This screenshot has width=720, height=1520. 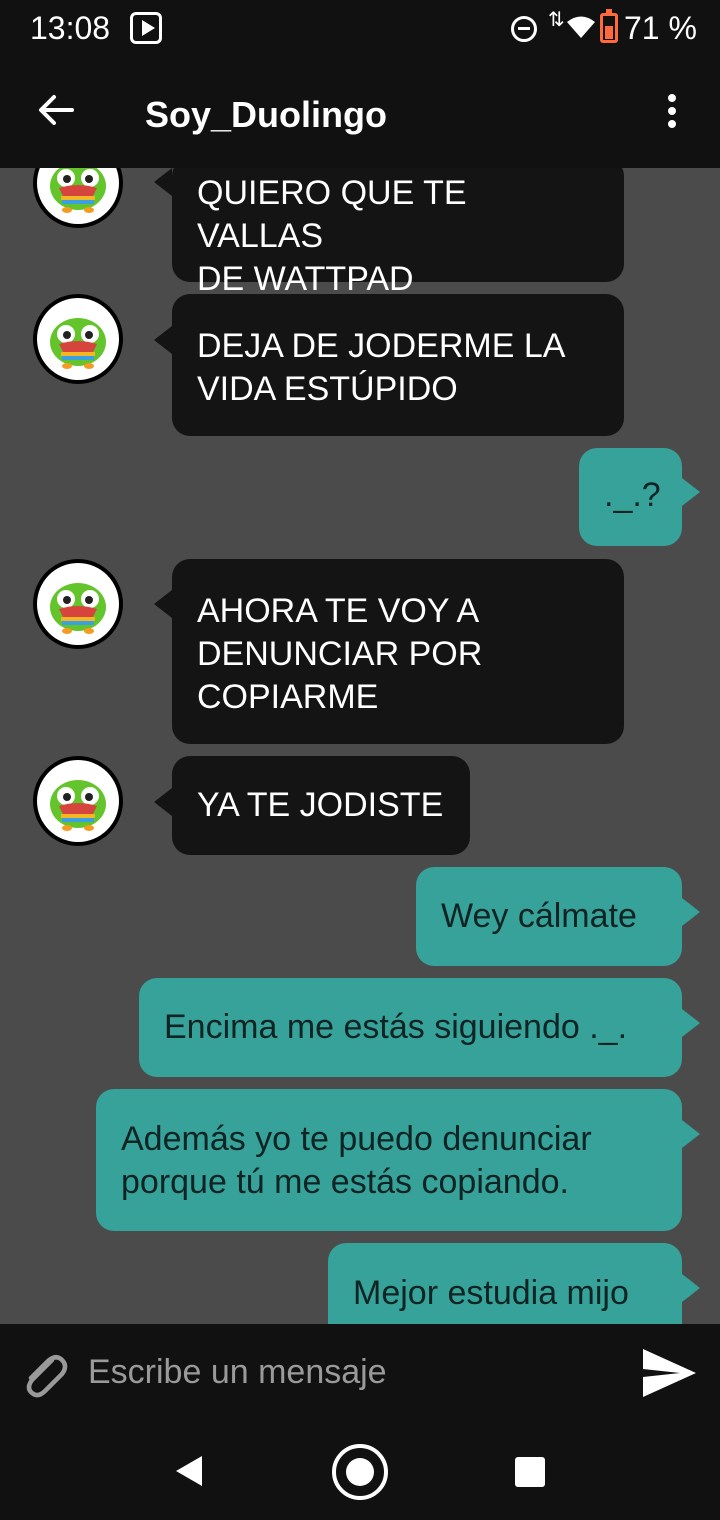 What do you see at coordinates (146, 28) in the screenshot?
I see `play-store-notification-icon` at bounding box center [146, 28].